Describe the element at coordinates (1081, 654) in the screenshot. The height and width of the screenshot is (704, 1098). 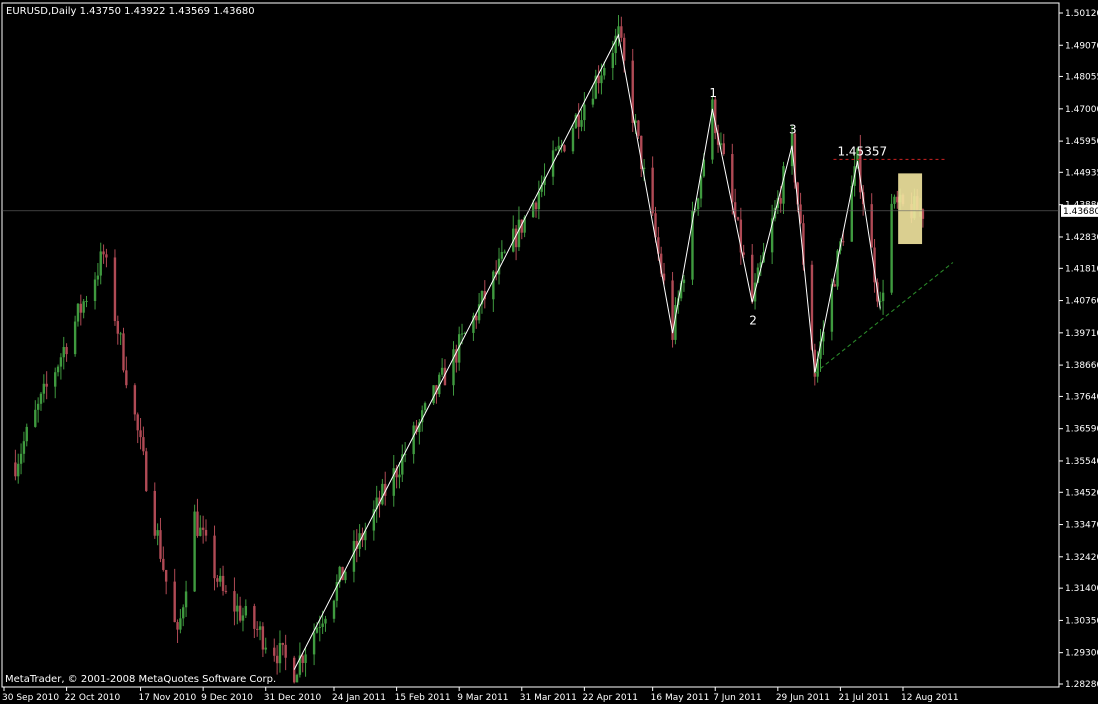
I see `y-tick-label: 1.29300` at that location.